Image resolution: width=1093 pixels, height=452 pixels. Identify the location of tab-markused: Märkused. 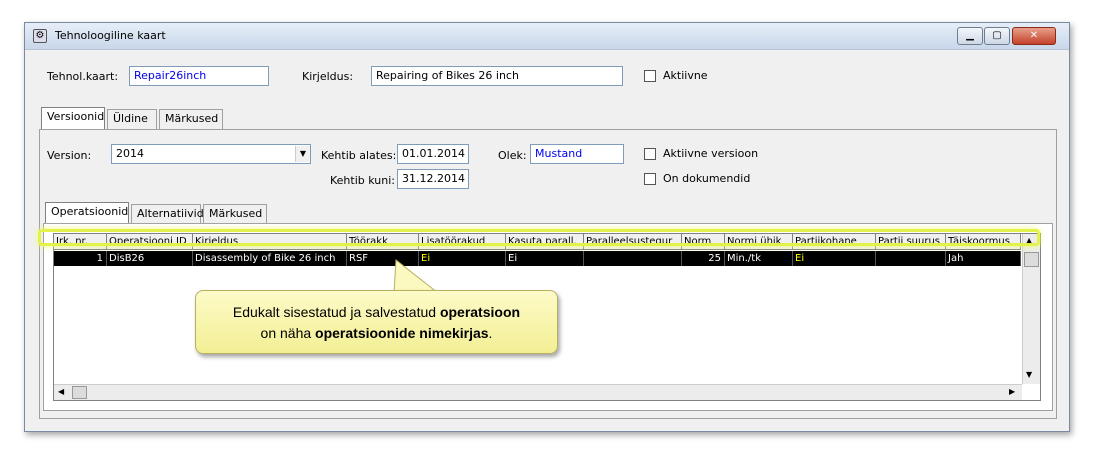
(191, 119).